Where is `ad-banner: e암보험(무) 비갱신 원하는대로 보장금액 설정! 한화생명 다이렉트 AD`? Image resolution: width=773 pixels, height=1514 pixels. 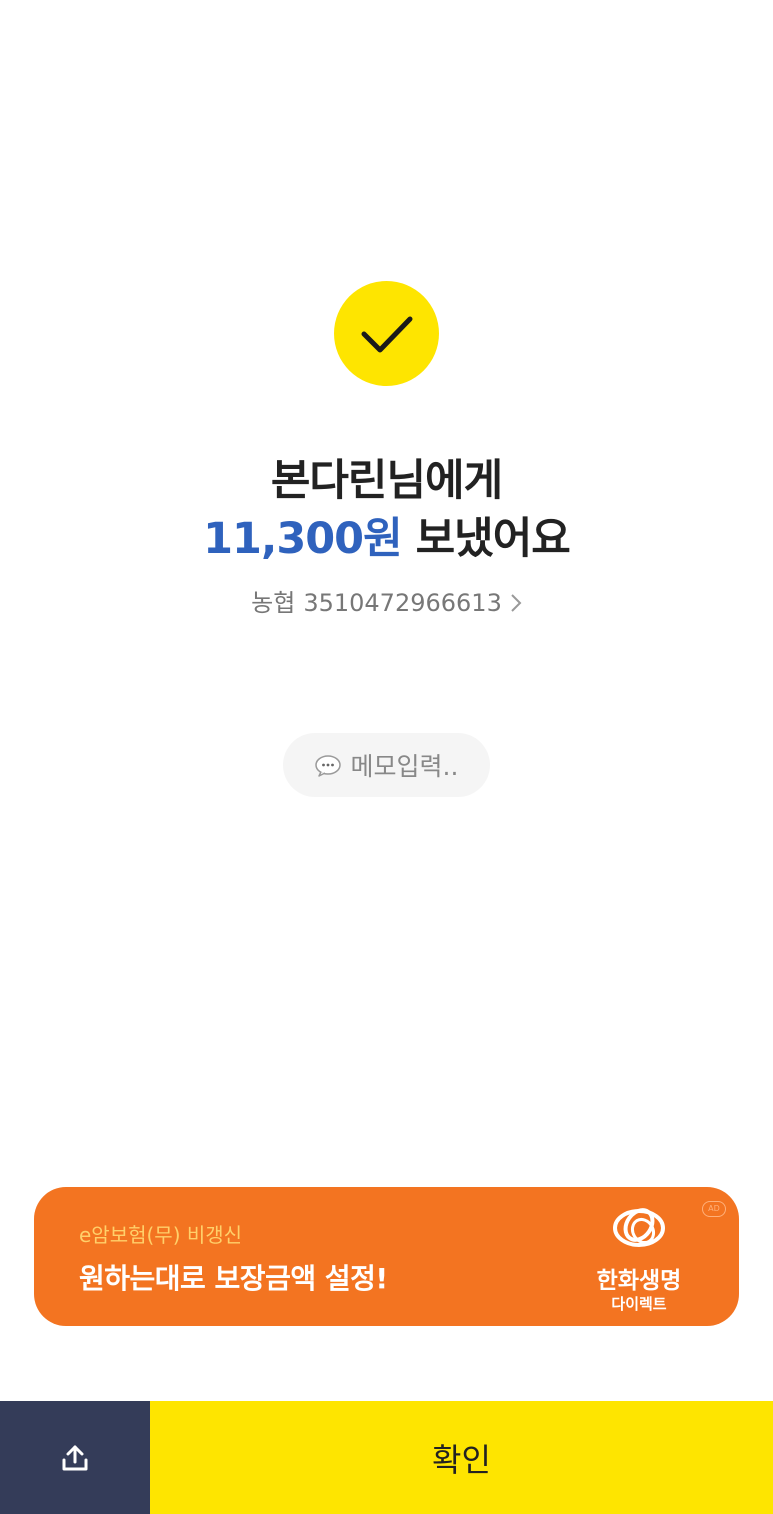
ad-banner: e암보험(무) 비갱신 원하는대로 보장금액 설정! 한화생명 다이렉트 AD is located at coordinates (386, 1256).